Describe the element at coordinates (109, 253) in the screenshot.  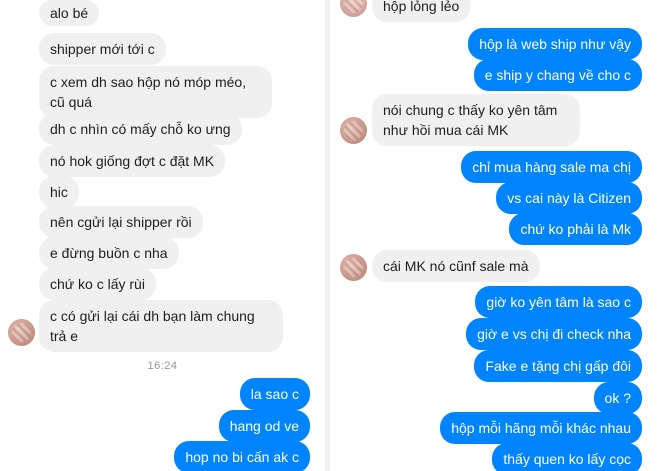
I see `message-bubble: e đừng buồn c nha` at that location.